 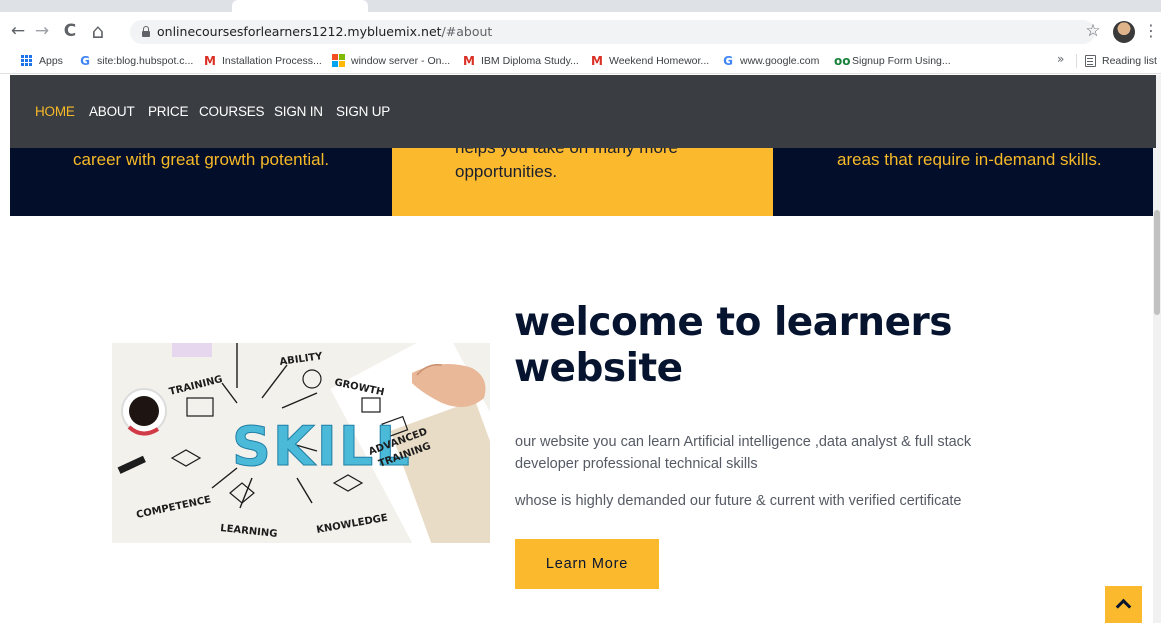 I want to click on about-title-line1: welcome to learners, so click(x=733, y=322).